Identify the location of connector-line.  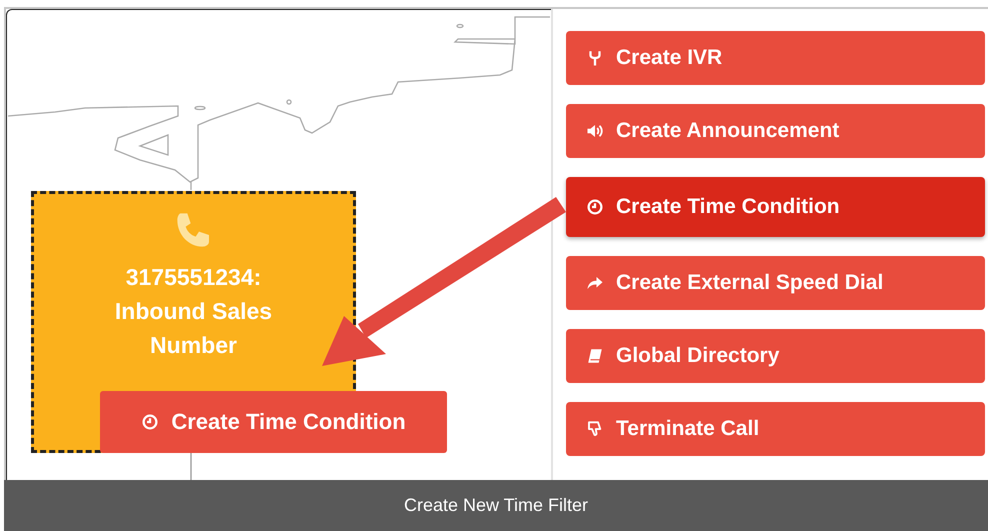
(191, 466).